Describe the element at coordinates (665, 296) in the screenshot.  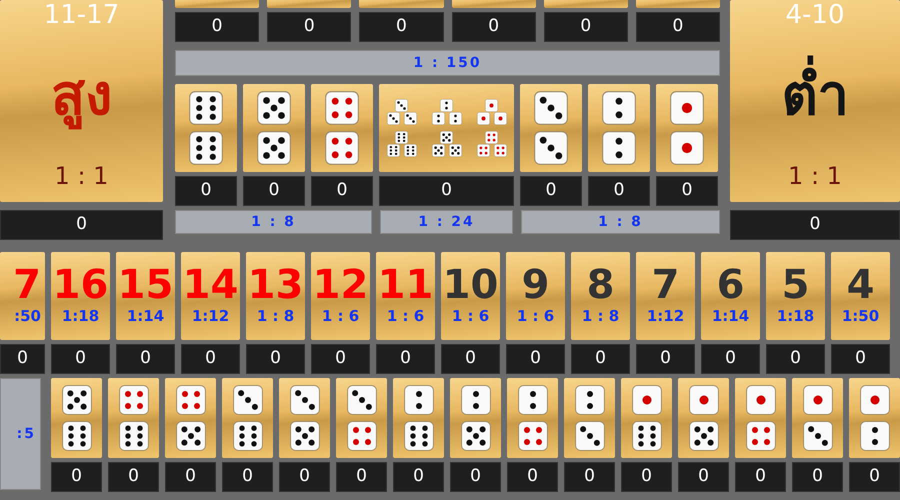
I see `bet-tile: 7 1:12` at that location.